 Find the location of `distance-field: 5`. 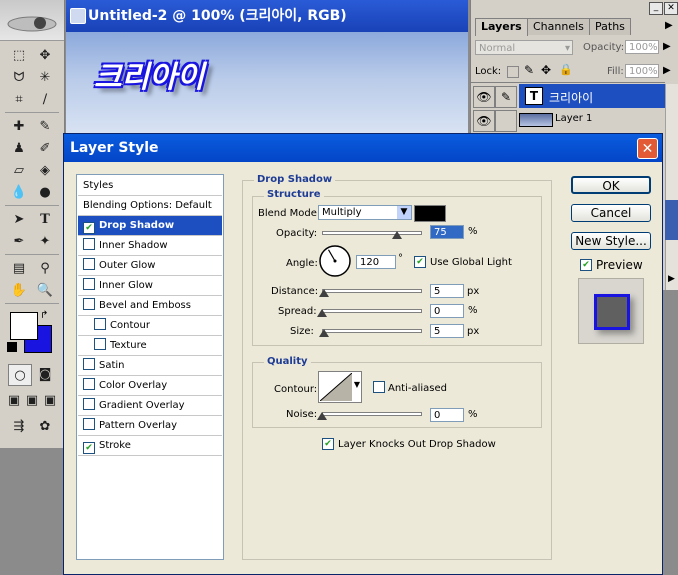

distance-field: 5 is located at coordinates (447, 291).